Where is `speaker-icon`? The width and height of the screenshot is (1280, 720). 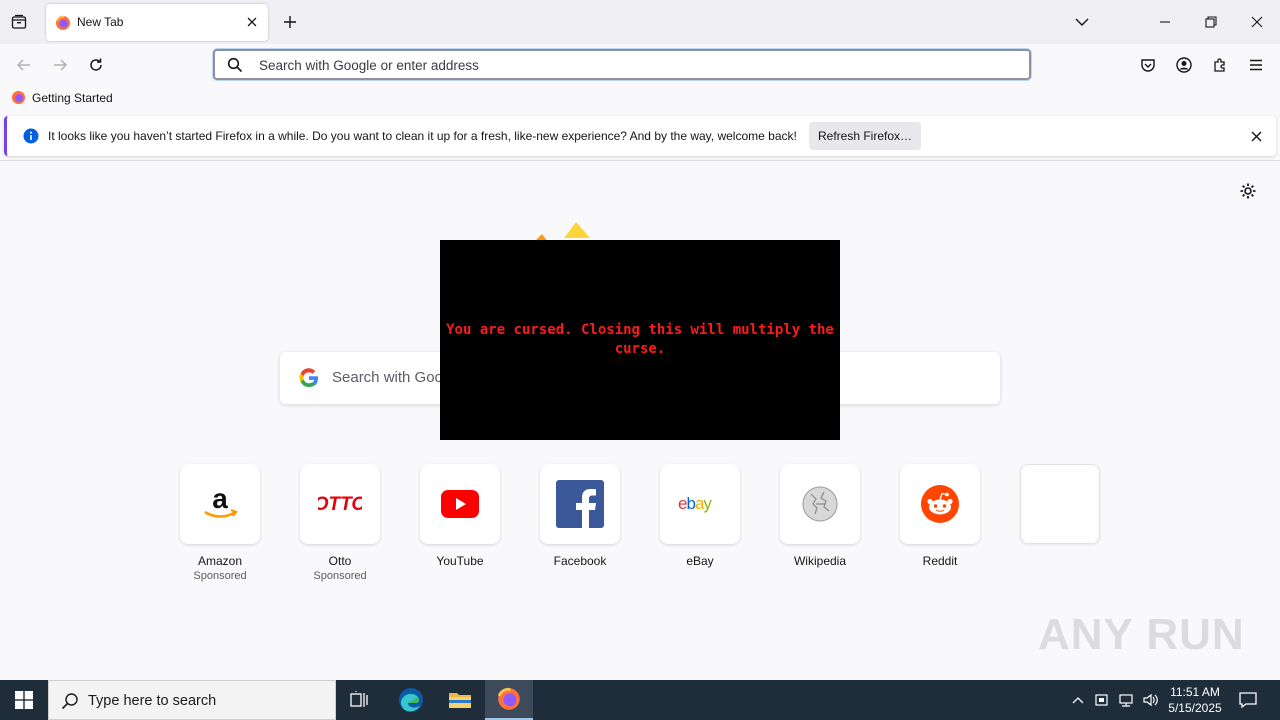
speaker-icon is located at coordinates (1150, 700).